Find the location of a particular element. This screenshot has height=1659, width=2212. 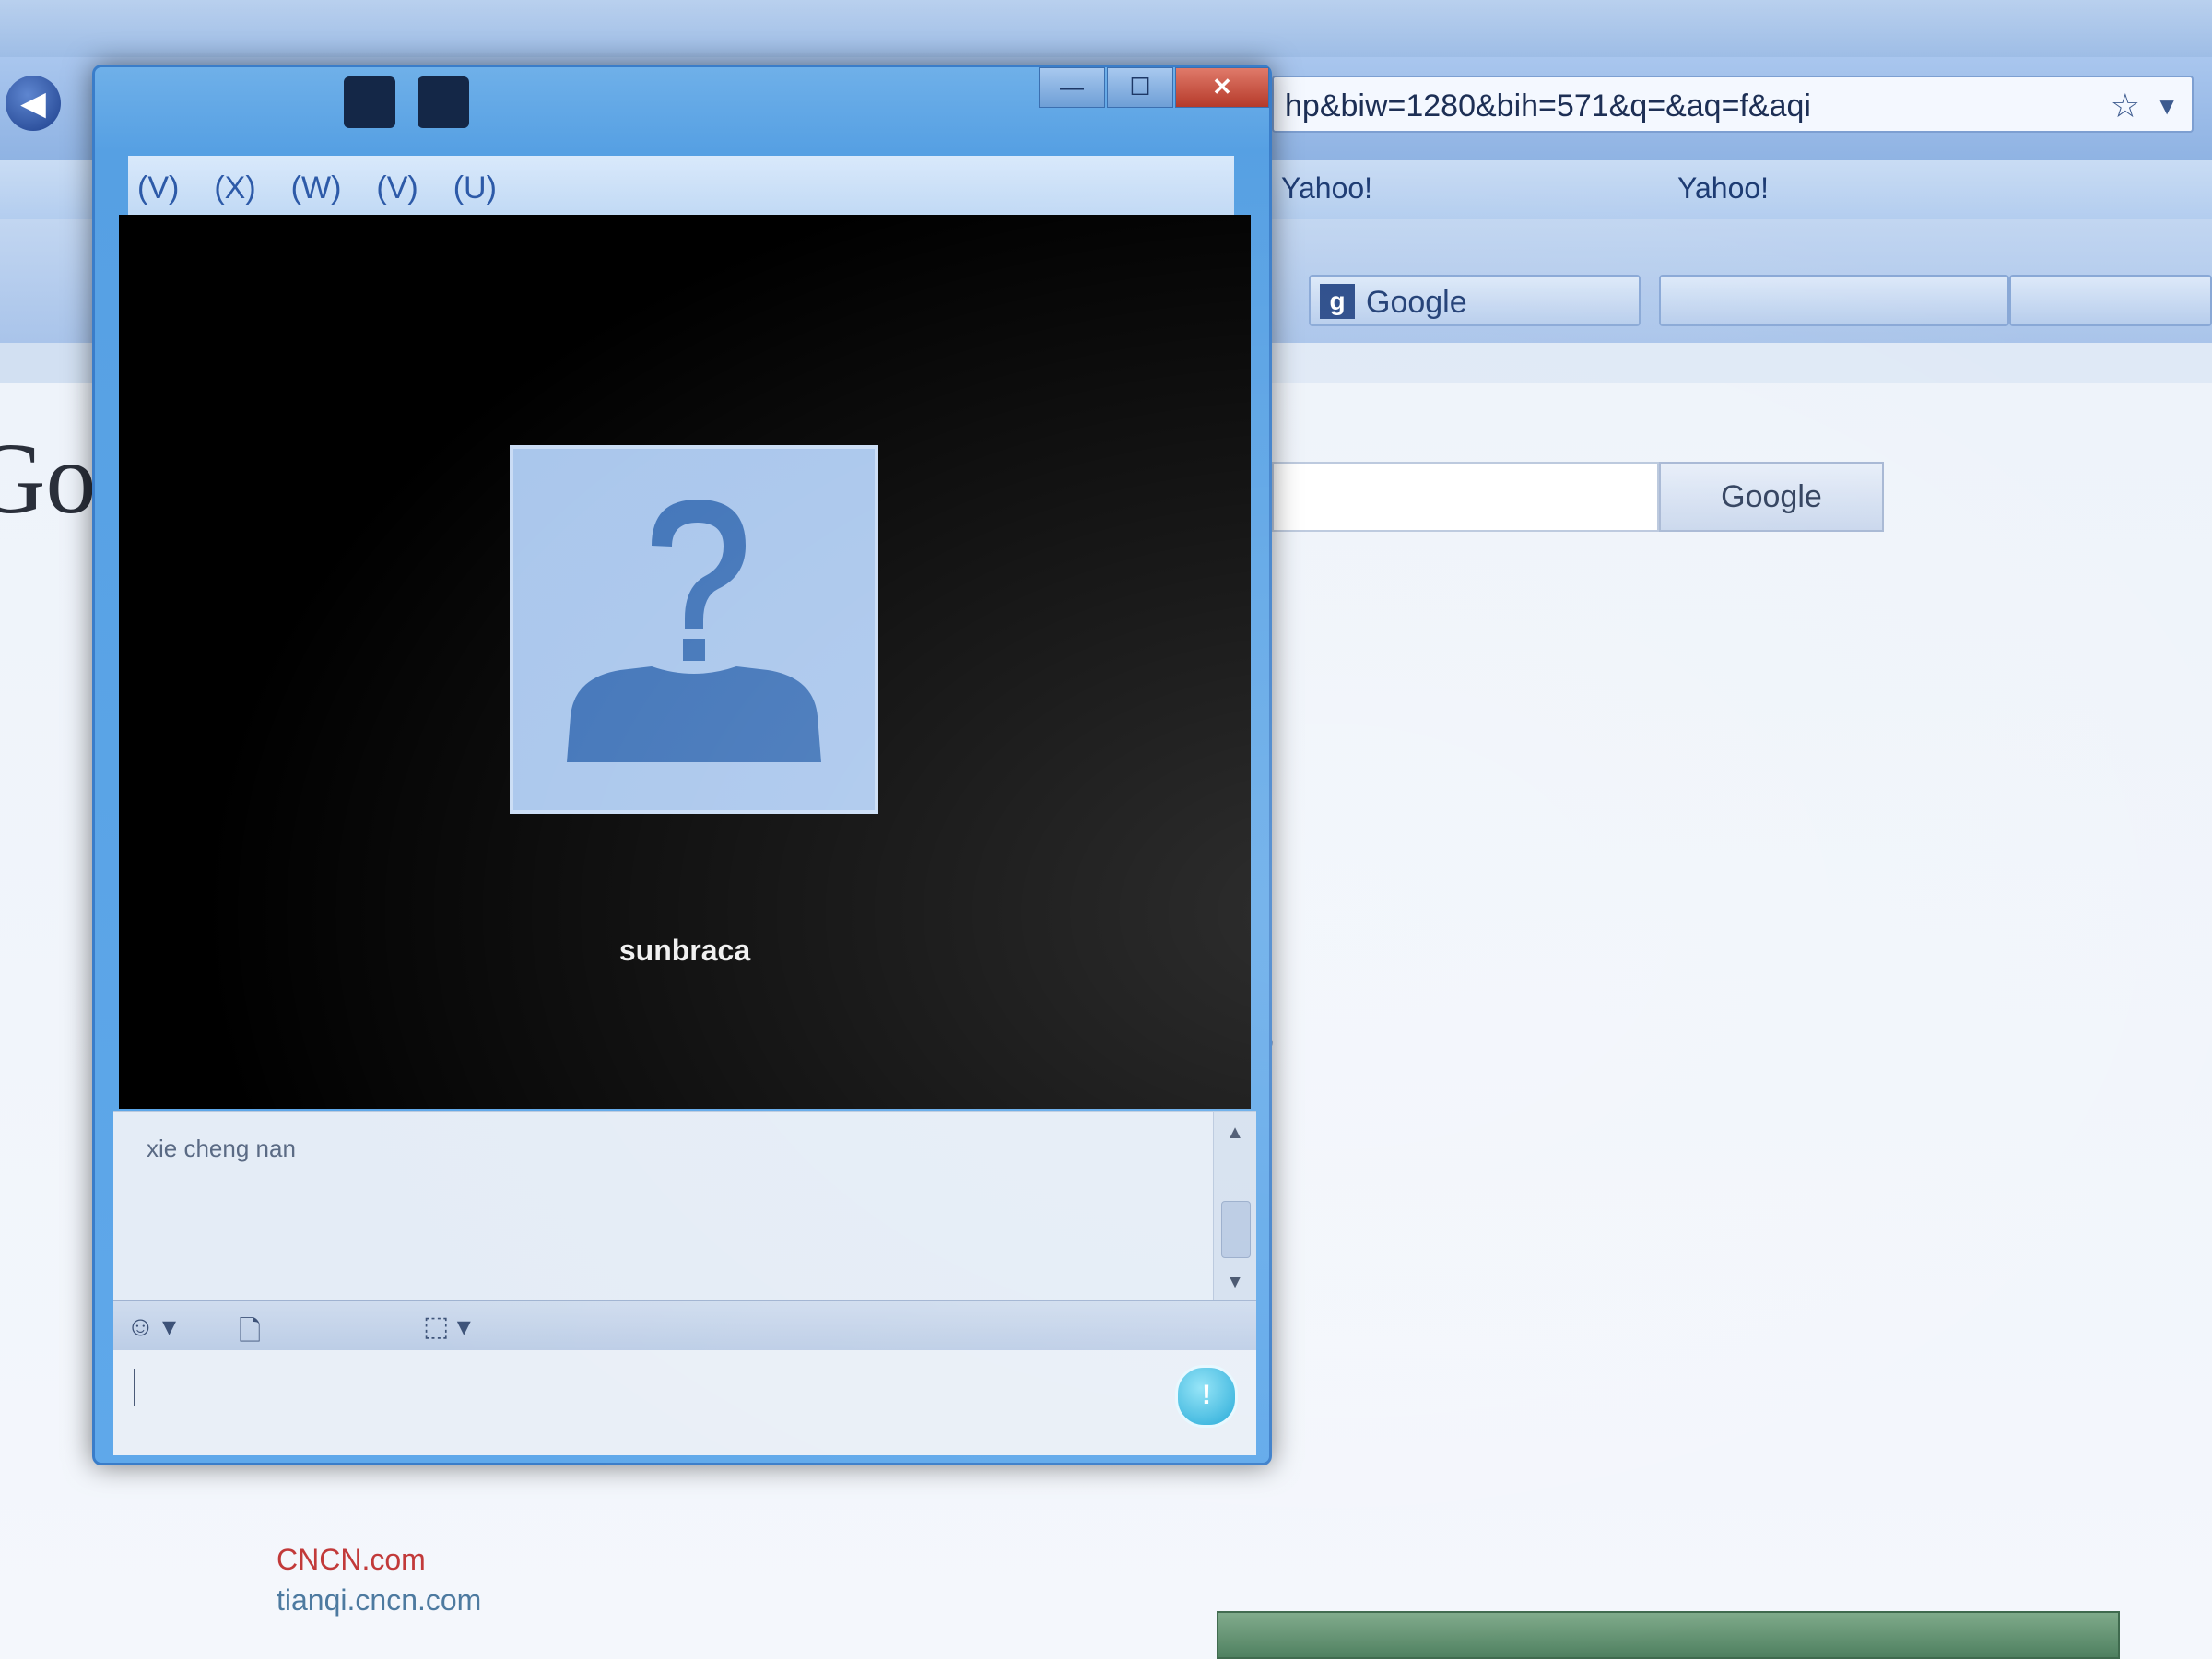

chat-menubar: (V) (X) (W) (V) (U) is located at coordinates (681, 188).